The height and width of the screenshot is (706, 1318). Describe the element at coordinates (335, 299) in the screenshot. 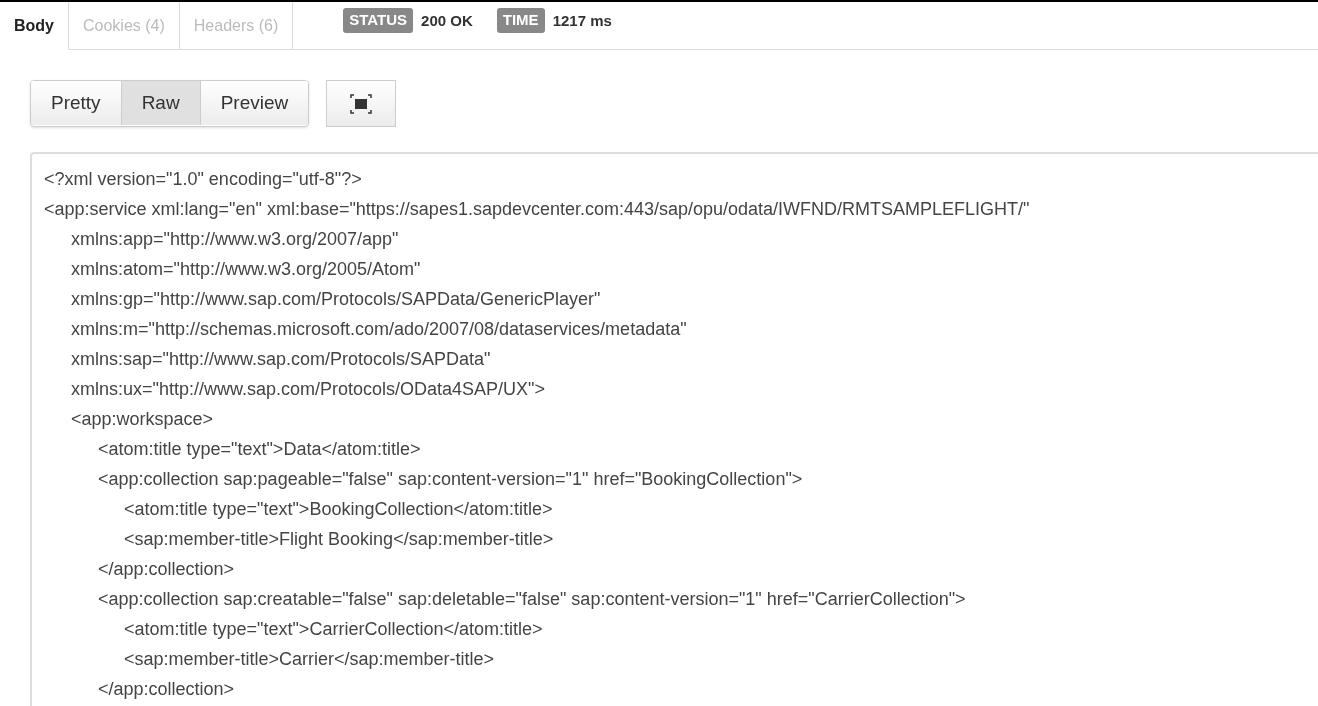

I see `code-line: xmlns:gp="http://www.sap.com/Protocols/SAPData/GenericPlayer"` at that location.